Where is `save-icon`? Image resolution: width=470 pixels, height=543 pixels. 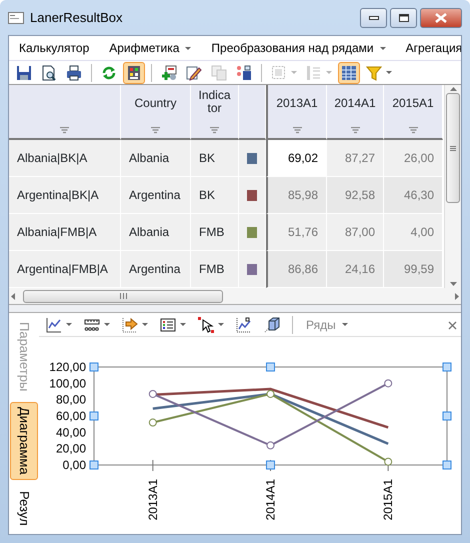 save-icon is located at coordinates (24, 72).